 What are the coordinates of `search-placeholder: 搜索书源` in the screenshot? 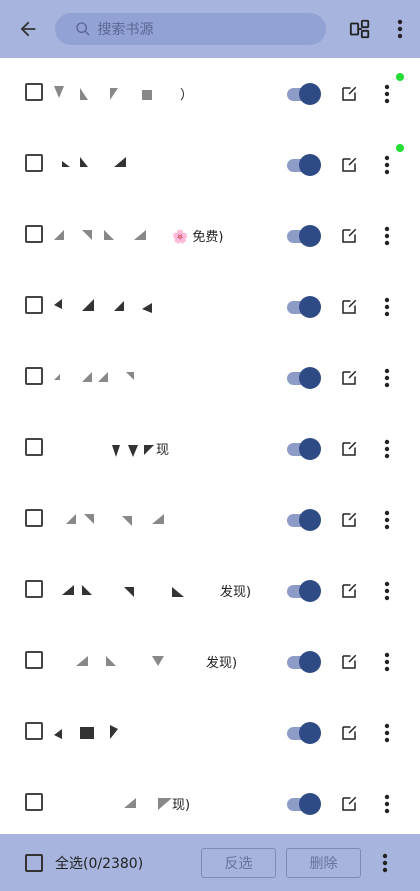 It's located at (125, 30).